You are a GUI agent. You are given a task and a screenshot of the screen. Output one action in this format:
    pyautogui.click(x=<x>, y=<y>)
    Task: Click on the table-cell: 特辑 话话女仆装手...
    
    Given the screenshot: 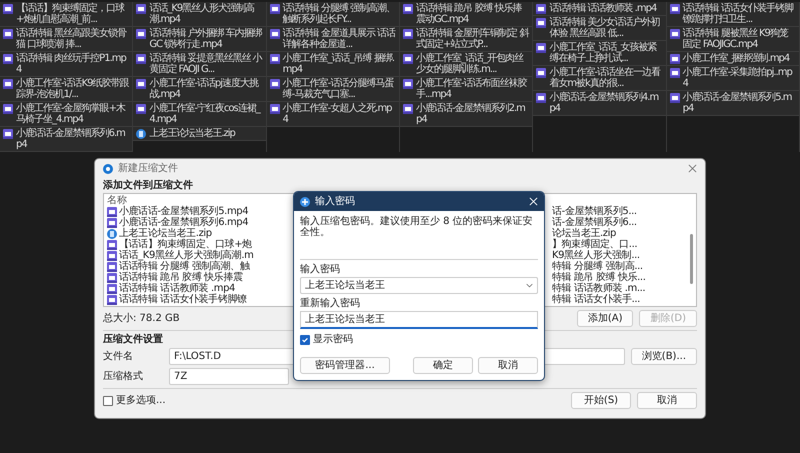 What is the action you would take?
    pyautogui.click(x=596, y=299)
    